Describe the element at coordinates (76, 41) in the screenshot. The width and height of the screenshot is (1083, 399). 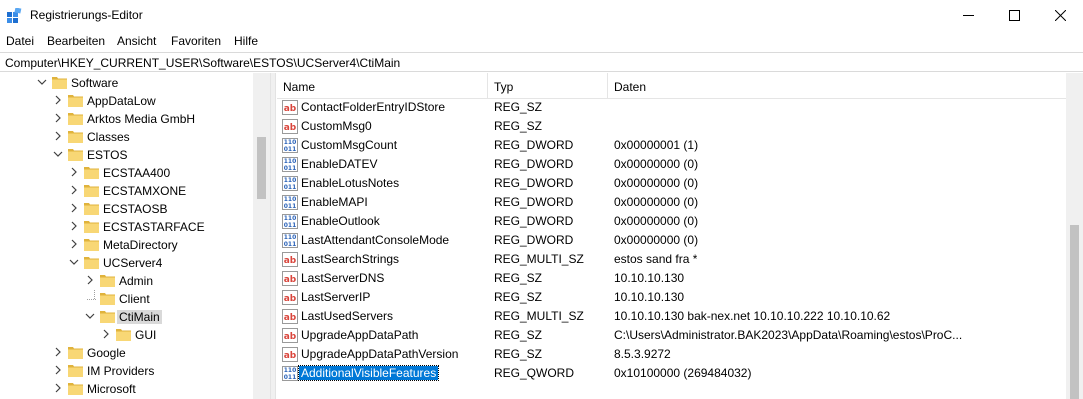
I see `menu-bearbeiten: Bearbeiten` at that location.